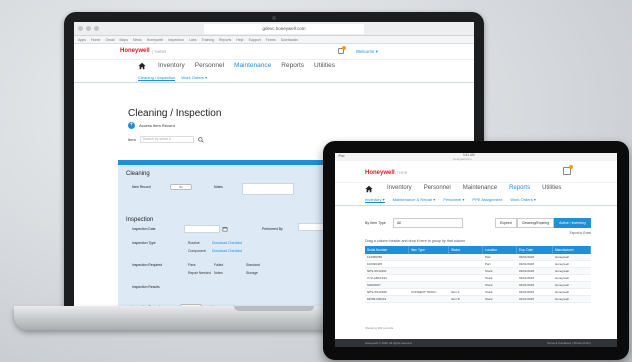 This screenshot has height=362, width=632. What do you see at coordinates (227, 251) in the screenshot?
I see `download-checklist-link-2: Download Checklist` at bounding box center [227, 251].